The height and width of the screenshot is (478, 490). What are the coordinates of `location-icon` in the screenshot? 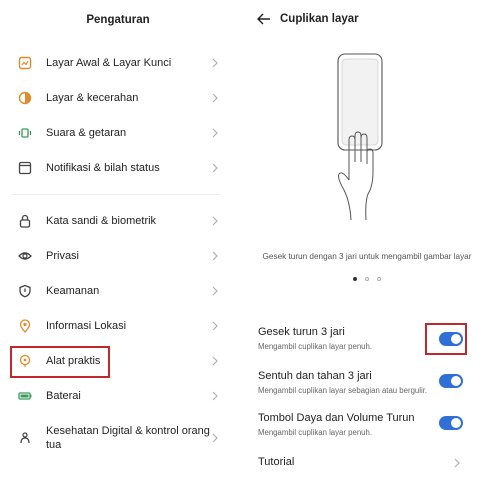 It's located at (25, 326).